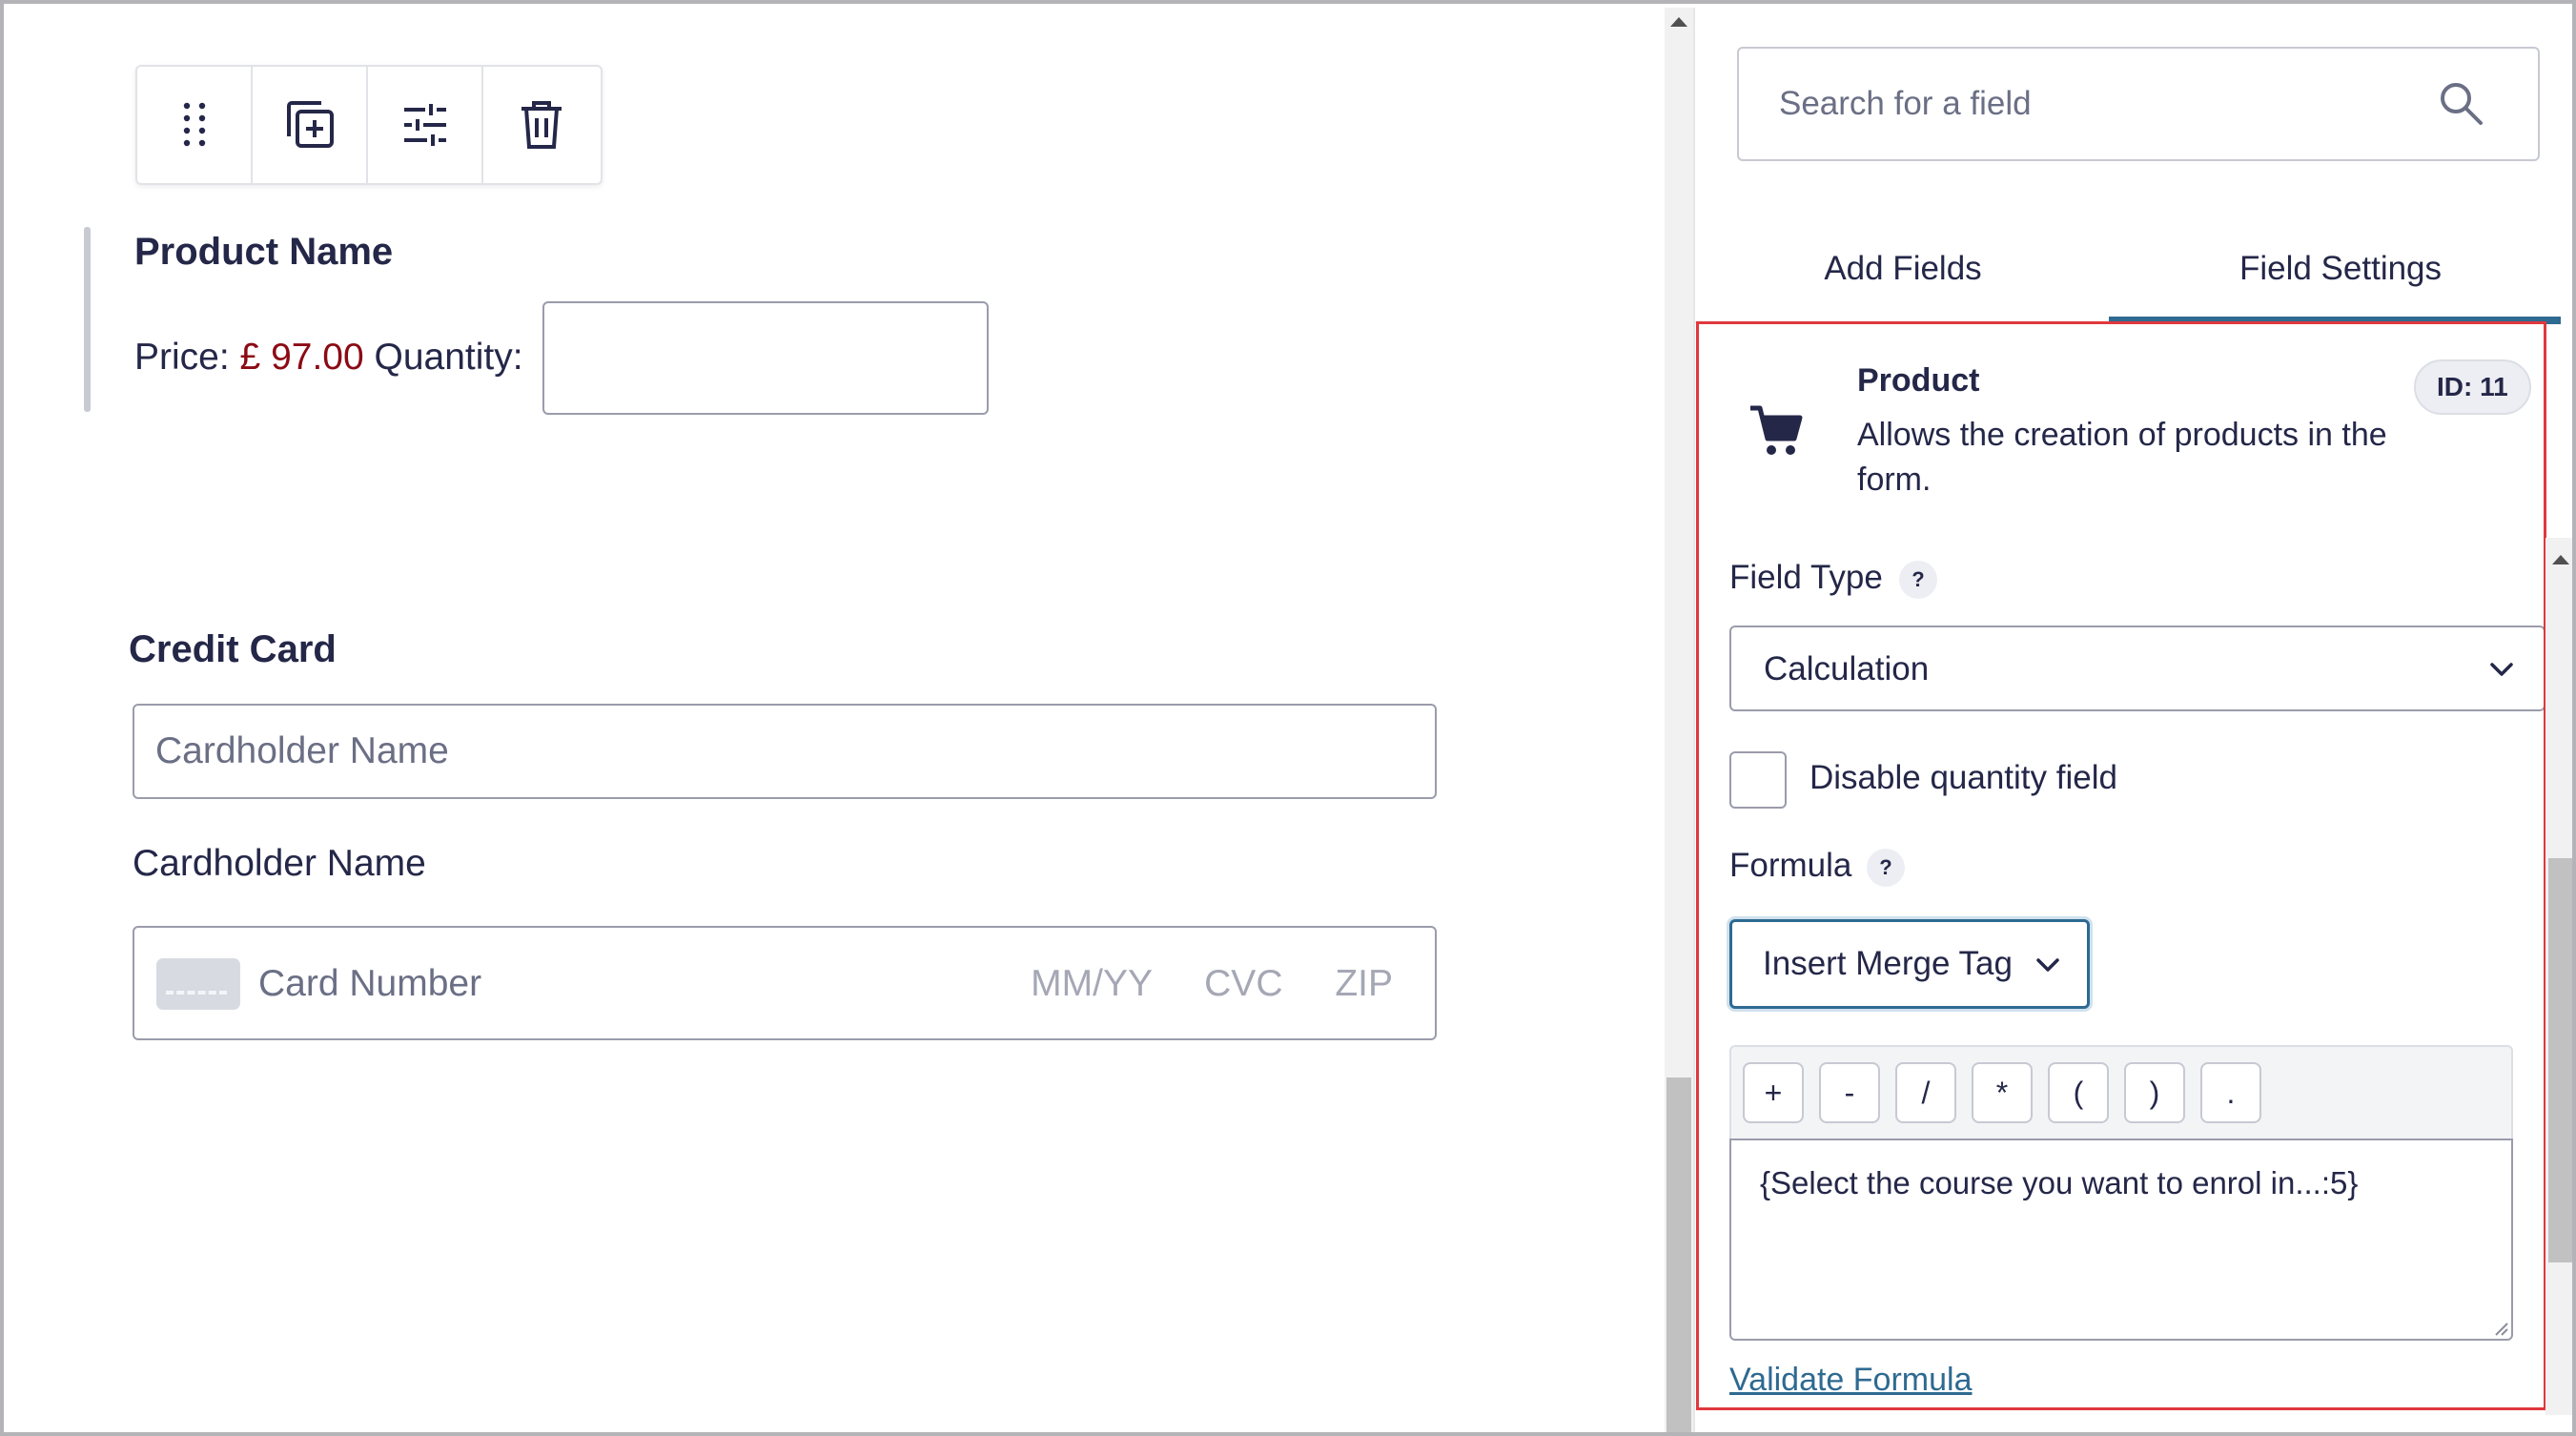  I want to click on card-extra-fields: MM/YY CVC ZIP, so click(1191, 984).